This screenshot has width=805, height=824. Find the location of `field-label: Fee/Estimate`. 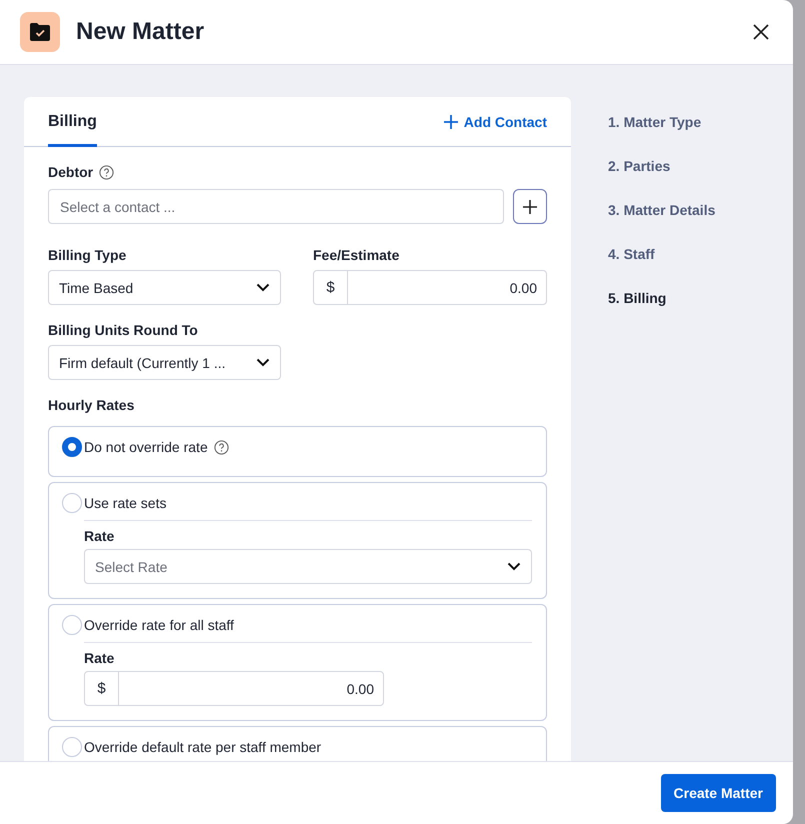

field-label: Fee/Estimate is located at coordinates (356, 255).